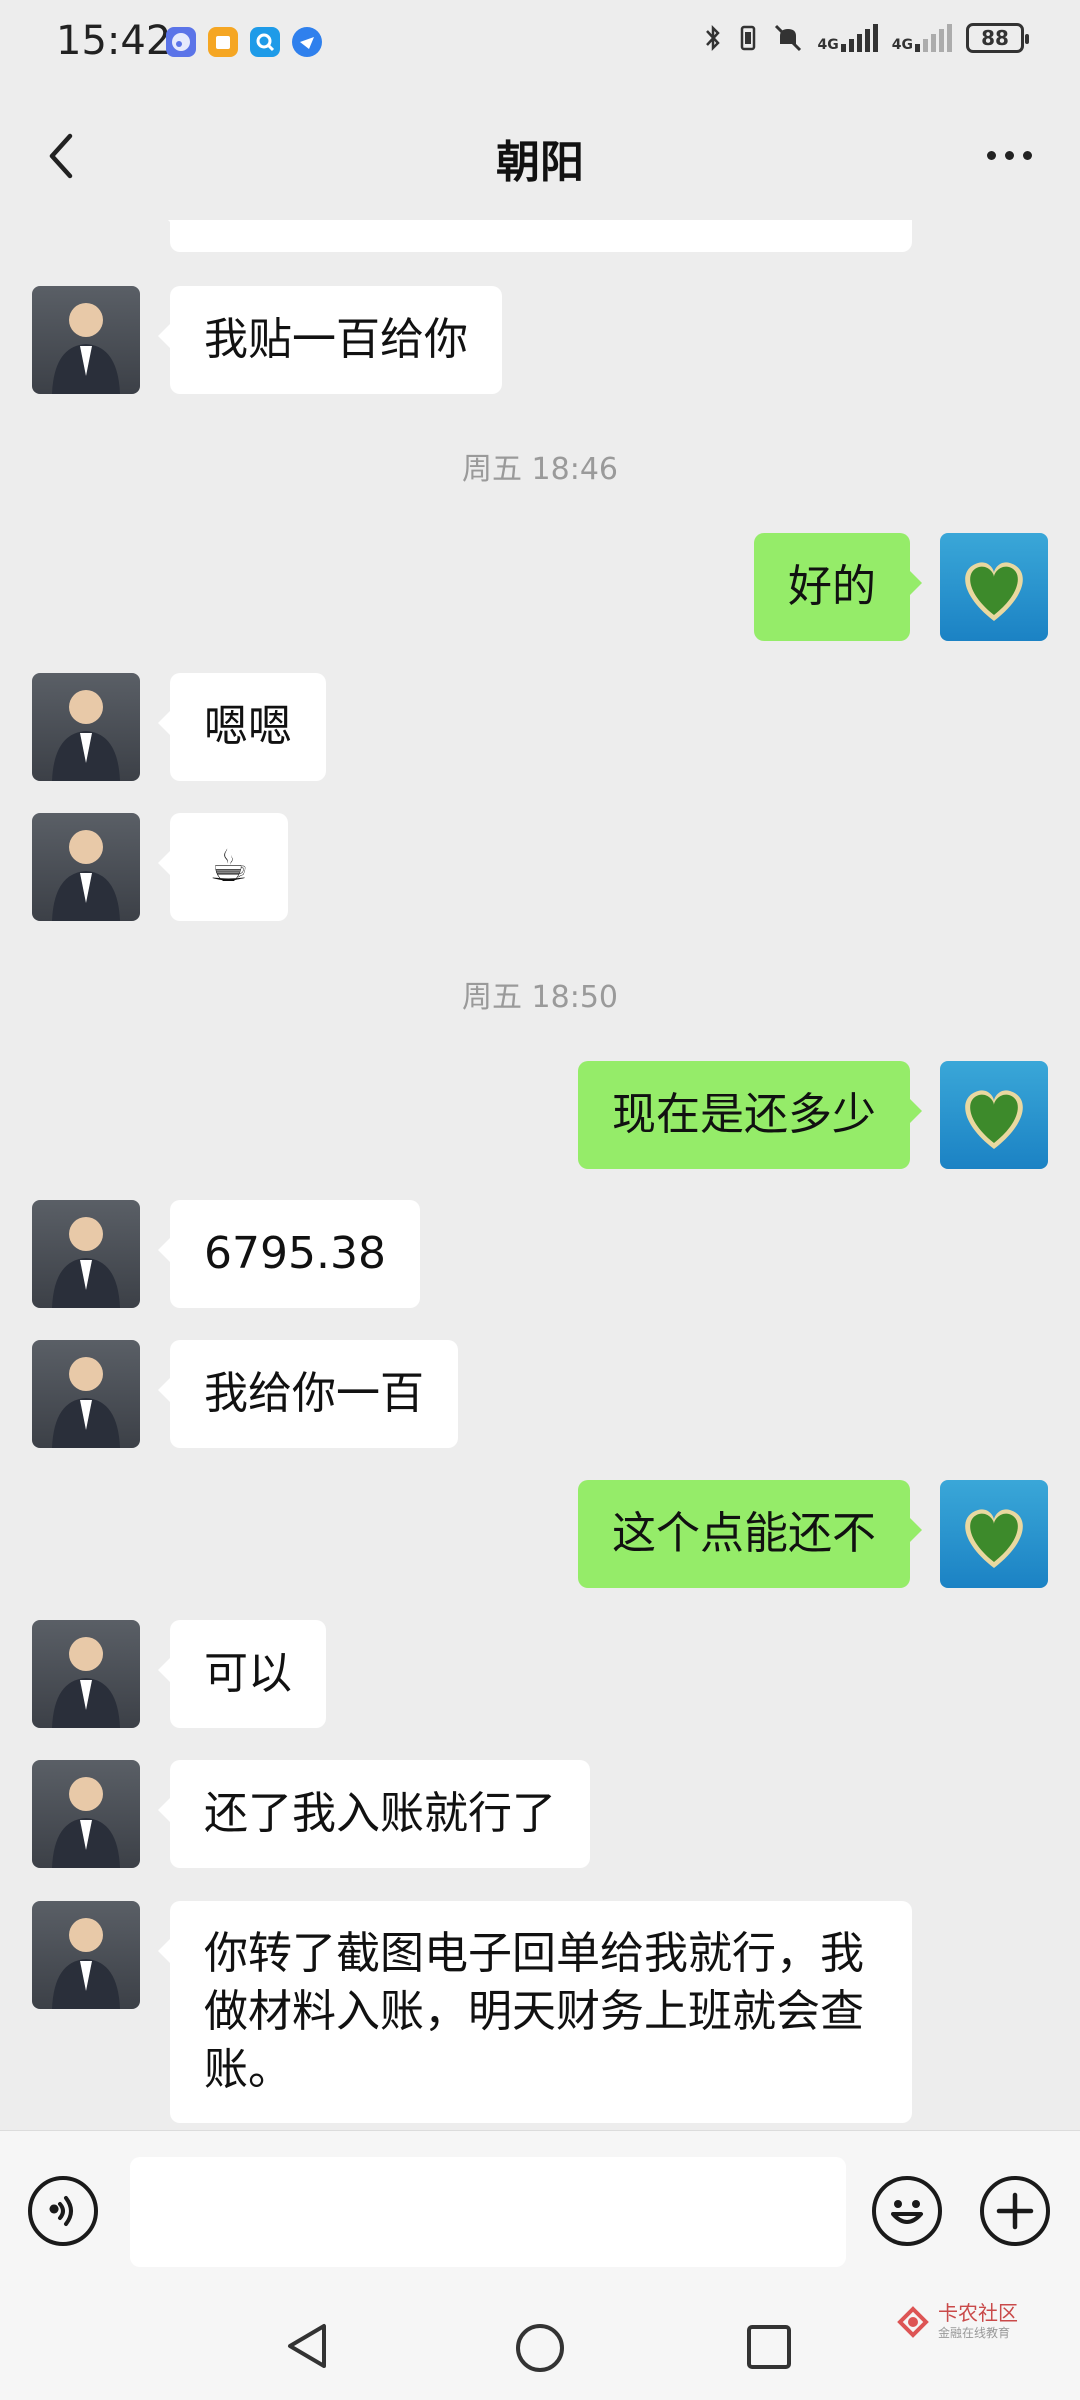 This screenshot has width=1080, height=2400. I want to click on status-bar: 15:42 4G 4G 88, so click(540, 45).